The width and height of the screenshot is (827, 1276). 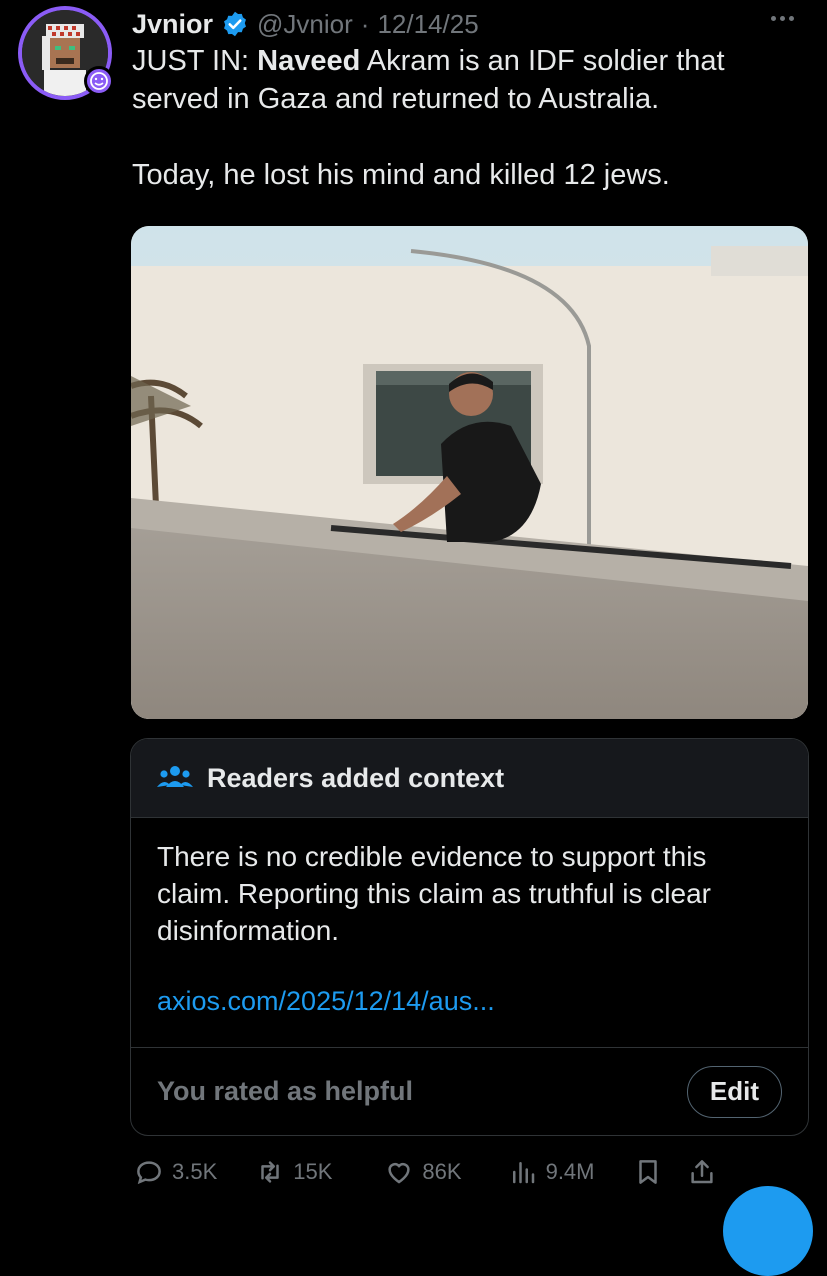 I want to click on community-note-title: Readers added context, so click(x=356, y=777).